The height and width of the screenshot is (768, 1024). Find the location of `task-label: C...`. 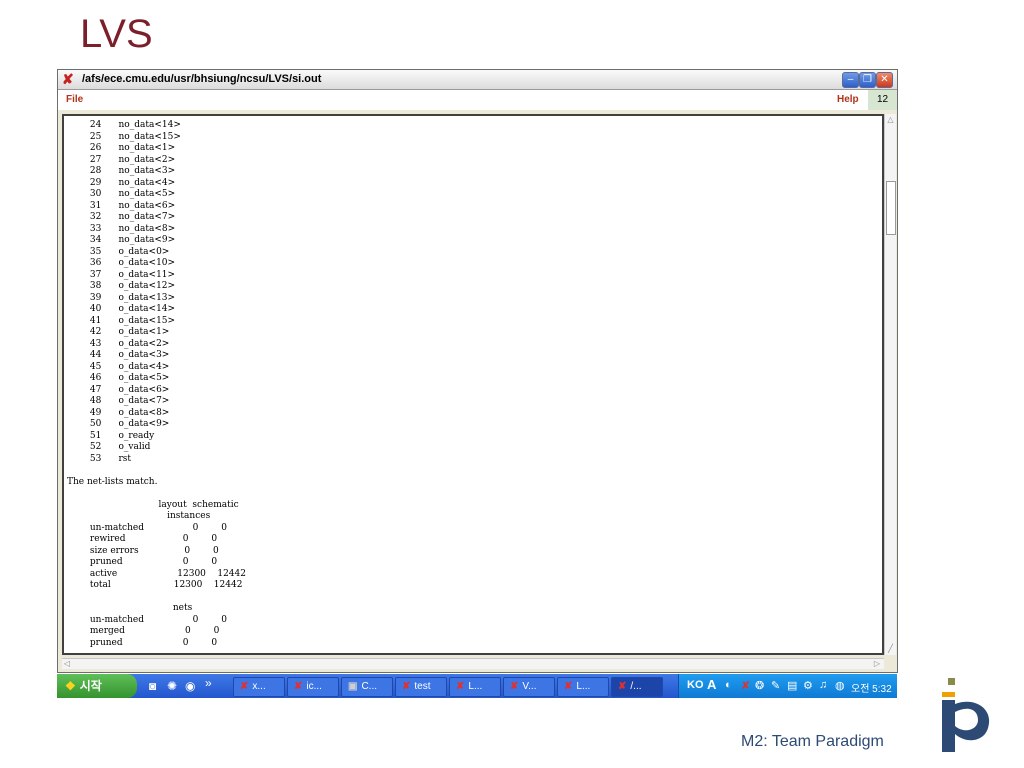

task-label: C... is located at coordinates (369, 686).